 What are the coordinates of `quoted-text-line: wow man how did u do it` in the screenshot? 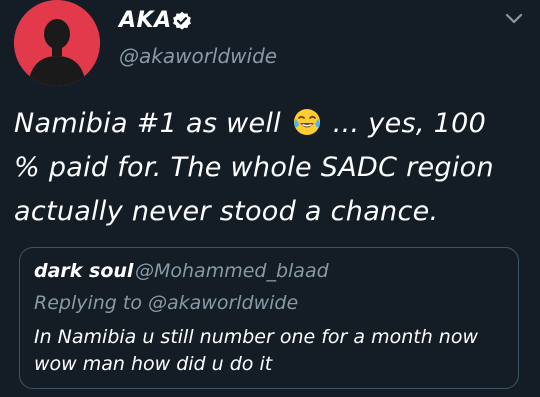 It's located at (153, 364).